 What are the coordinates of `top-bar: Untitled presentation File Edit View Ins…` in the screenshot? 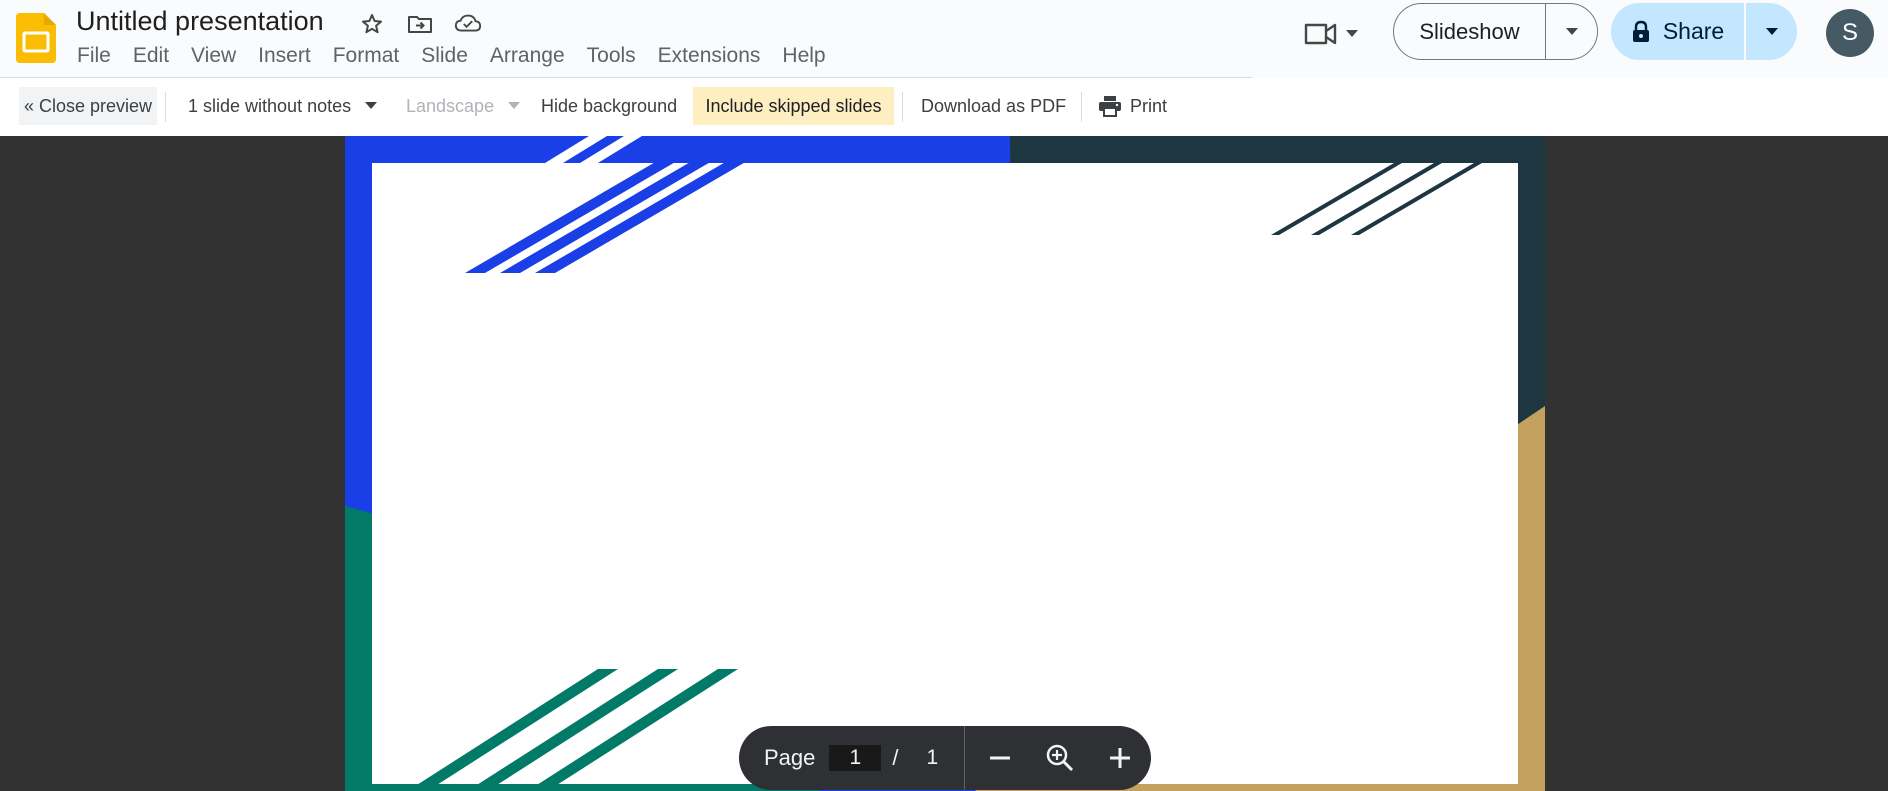 It's located at (944, 39).